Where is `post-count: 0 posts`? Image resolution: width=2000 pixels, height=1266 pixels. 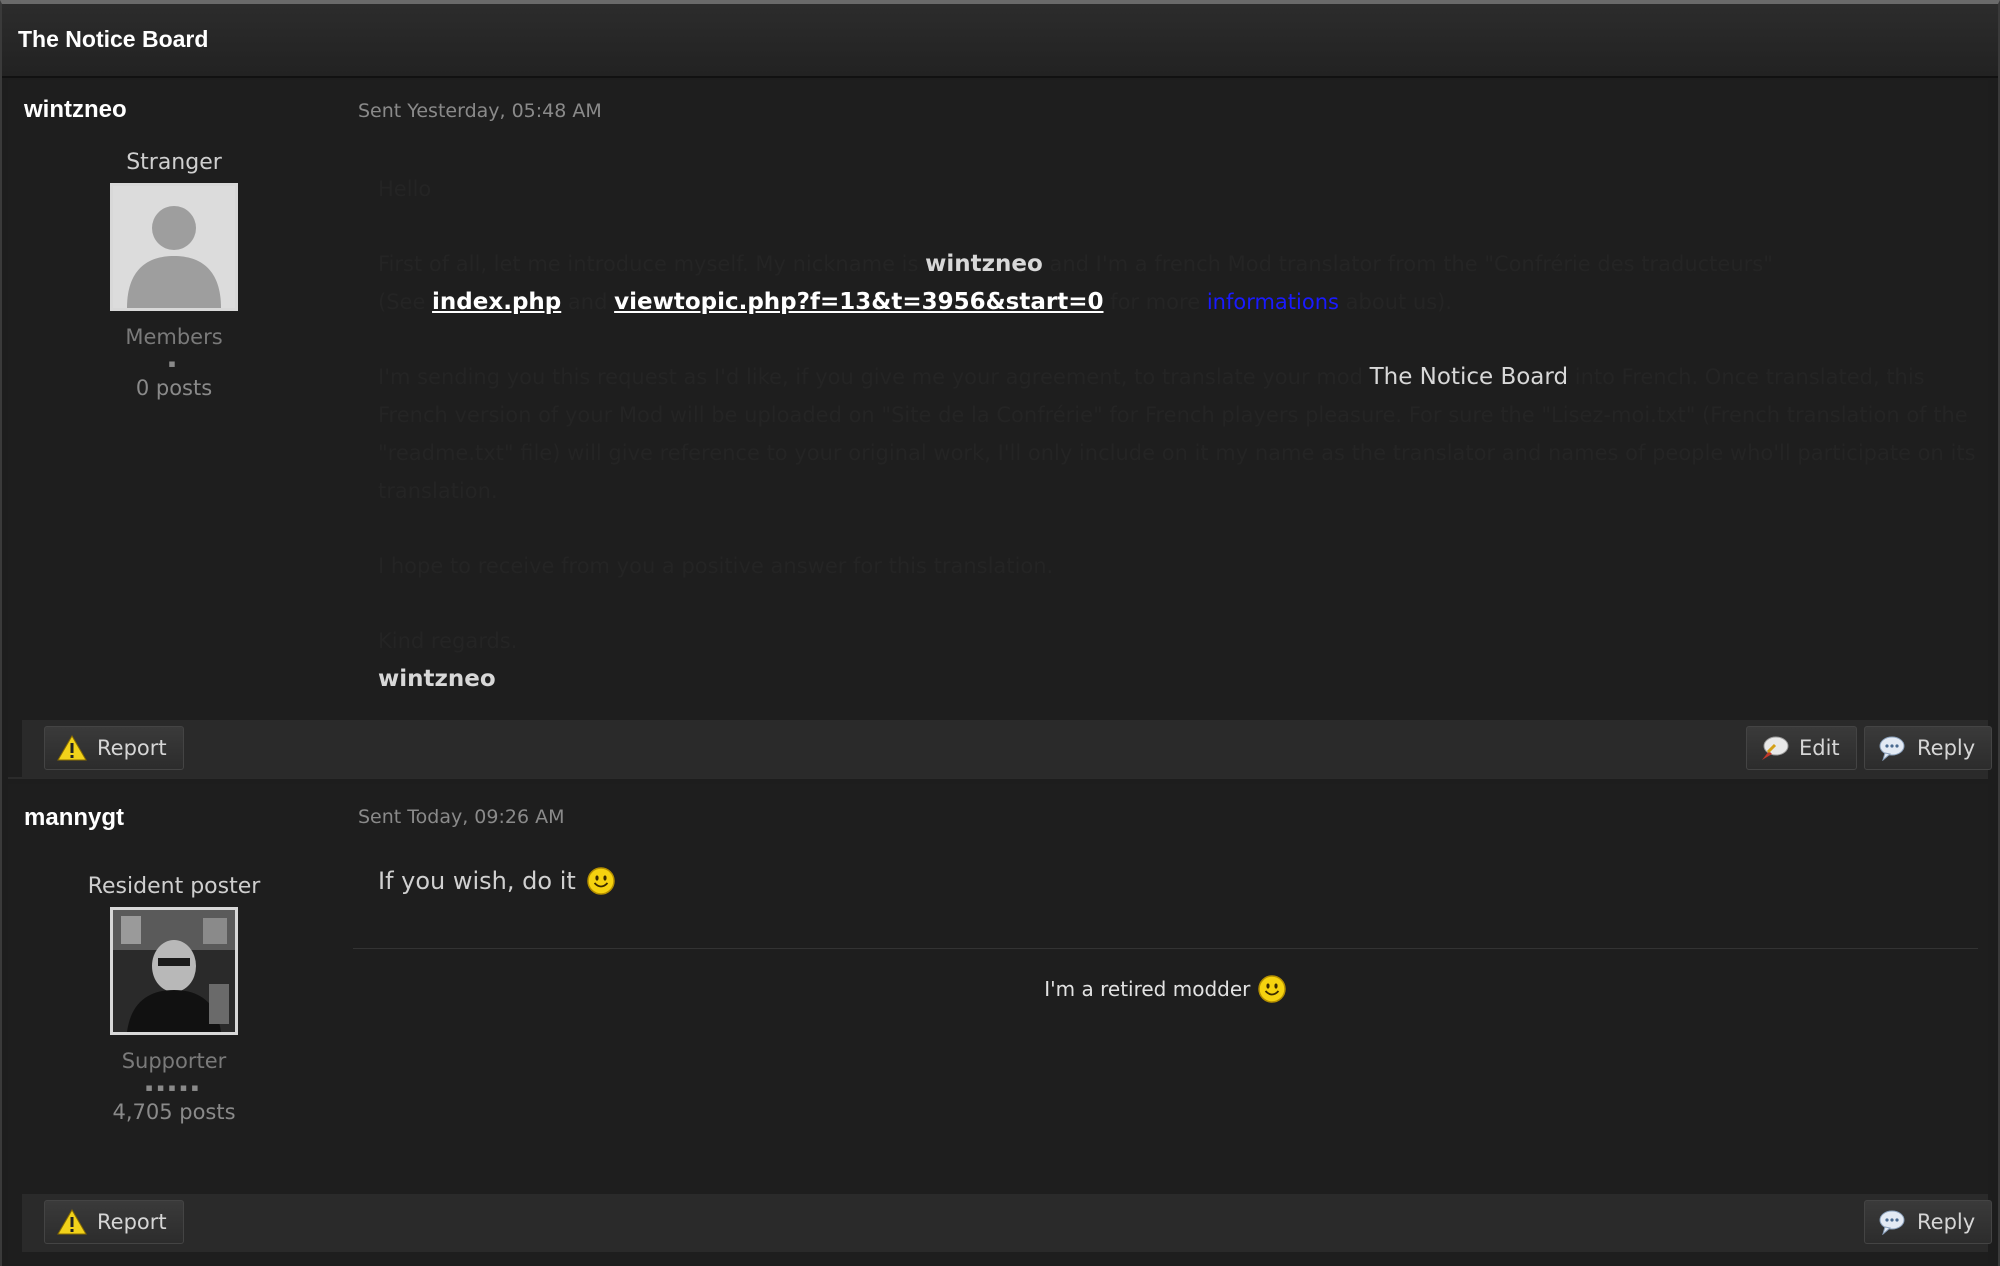
post-count: 0 posts is located at coordinates (174, 388).